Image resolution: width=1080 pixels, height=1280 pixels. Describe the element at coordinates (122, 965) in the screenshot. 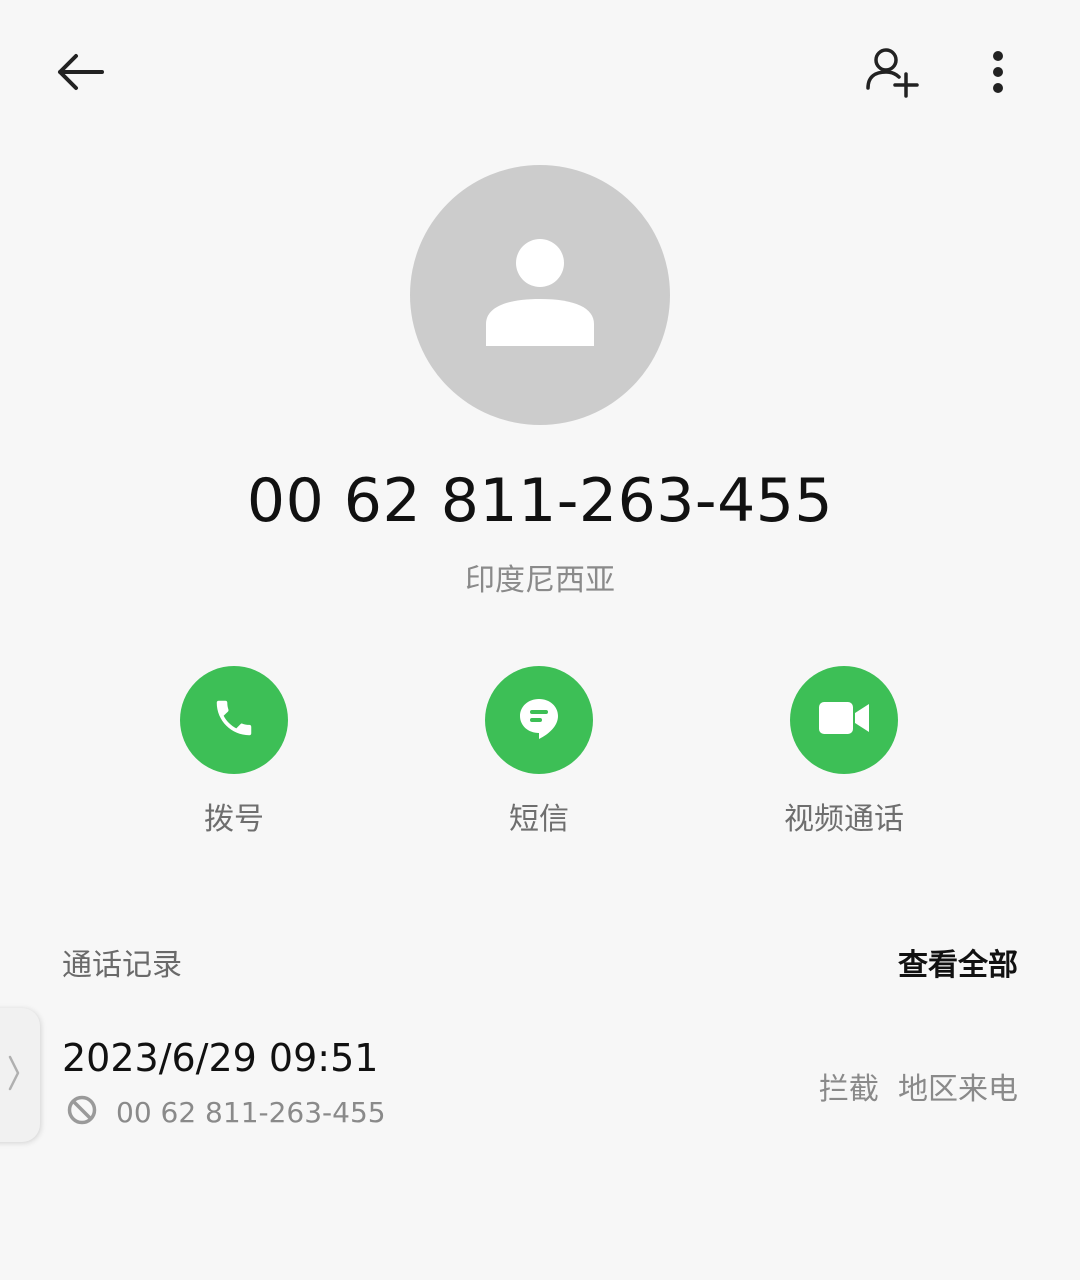

I see `call-log-title: 通话记录` at that location.